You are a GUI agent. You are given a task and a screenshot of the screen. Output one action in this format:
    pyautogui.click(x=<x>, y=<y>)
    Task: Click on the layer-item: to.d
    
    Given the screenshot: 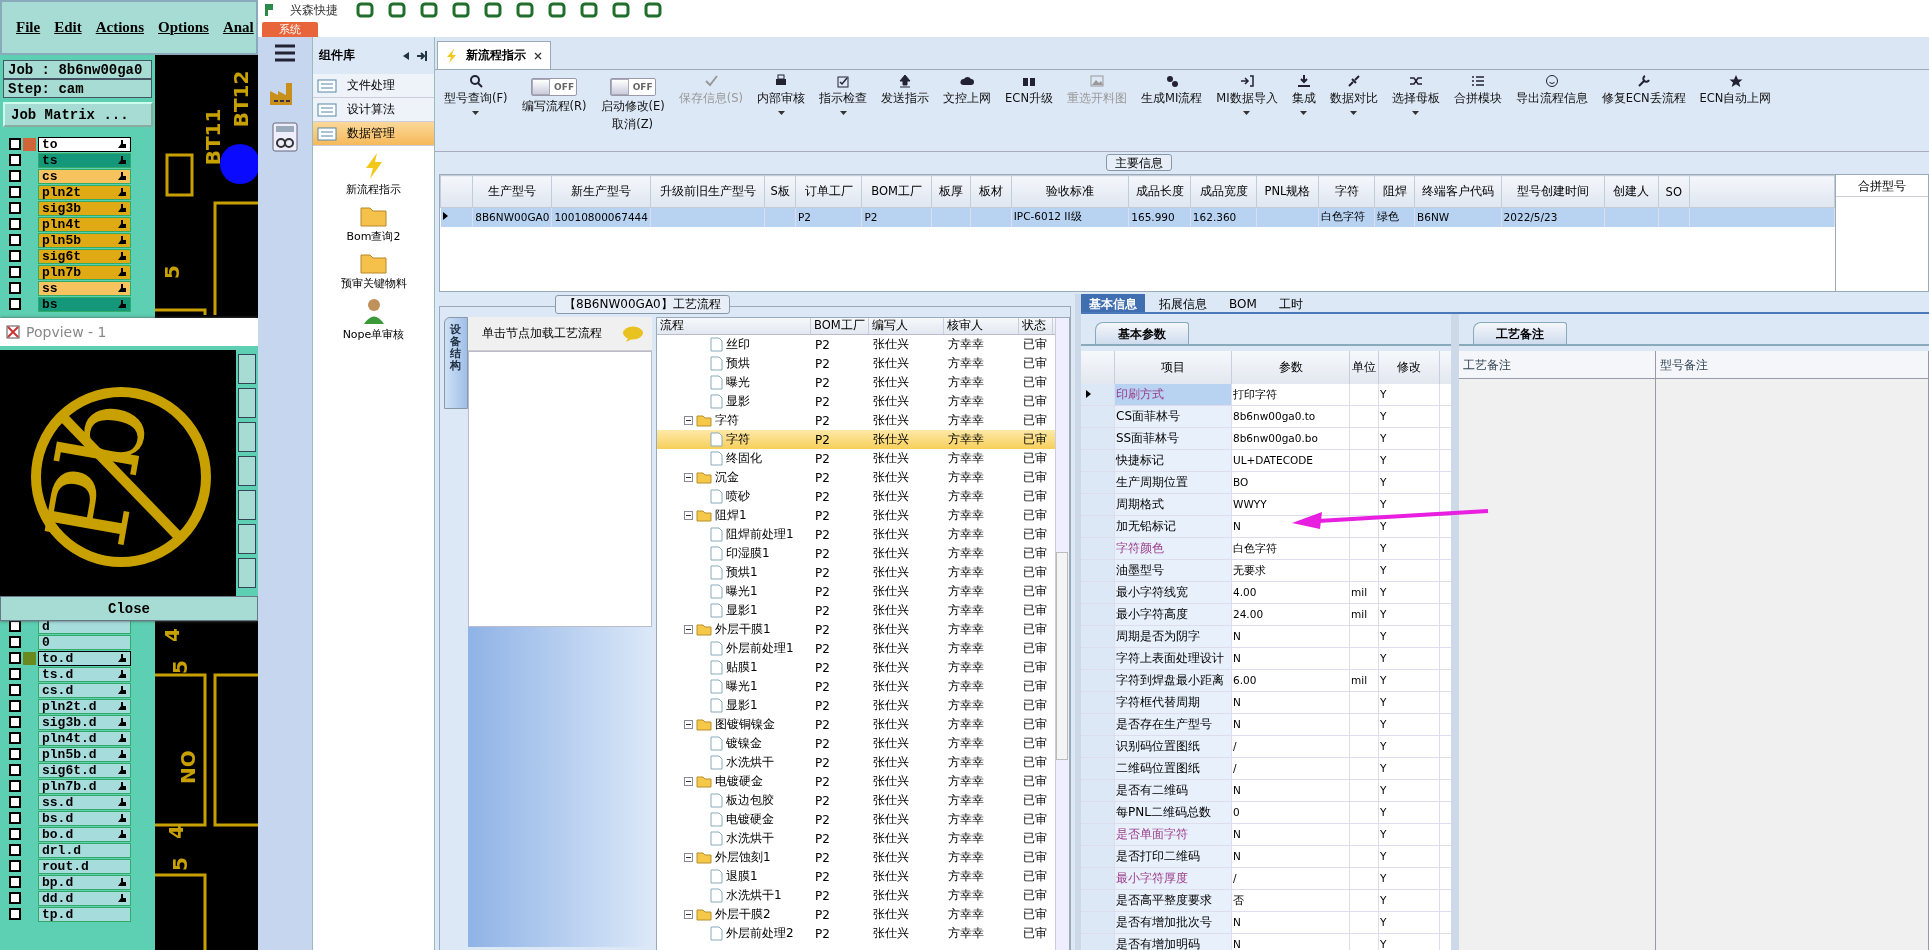 What is the action you would take?
    pyautogui.click(x=84, y=658)
    